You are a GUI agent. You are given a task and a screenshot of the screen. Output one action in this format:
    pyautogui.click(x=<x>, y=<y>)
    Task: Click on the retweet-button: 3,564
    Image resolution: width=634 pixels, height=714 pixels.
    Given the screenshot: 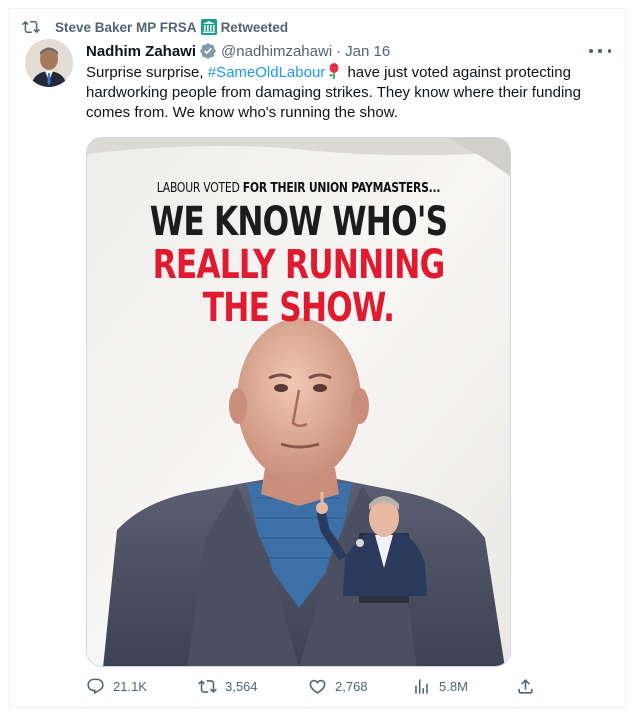 What is the action you would take?
    pyautogui.click(x=228, y=686)
    